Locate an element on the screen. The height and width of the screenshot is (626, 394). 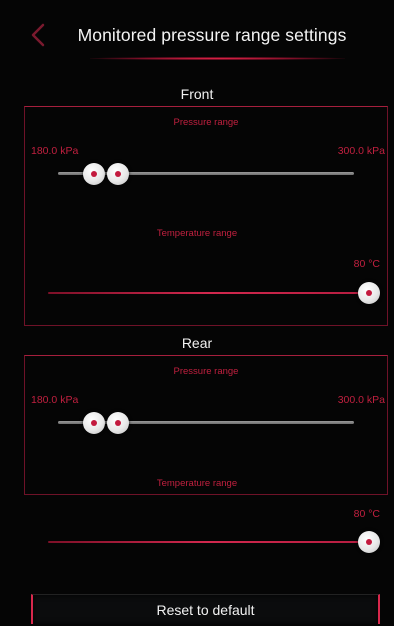
rear-pressure-min-label: 180.0 kPa is located at coordinates (55, 400).